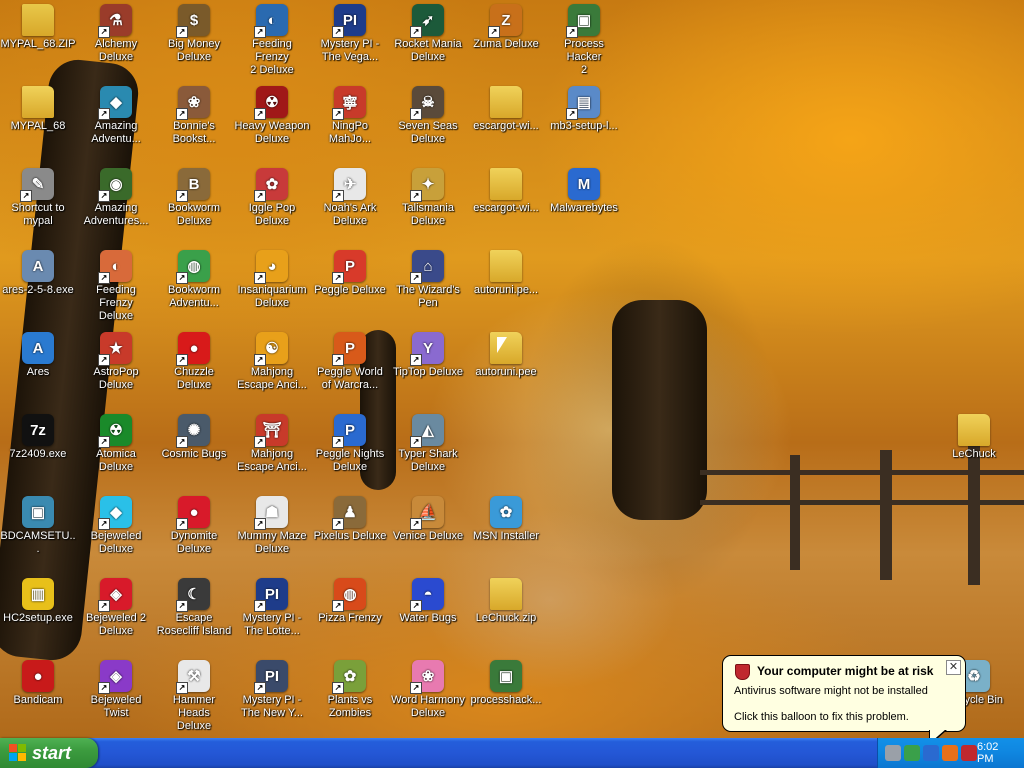 This screenshot has height=768, width=1024. I want to click on desktop-icon-atomica: ☢ ↗ Atomica Deluxe, so click(116, 452).